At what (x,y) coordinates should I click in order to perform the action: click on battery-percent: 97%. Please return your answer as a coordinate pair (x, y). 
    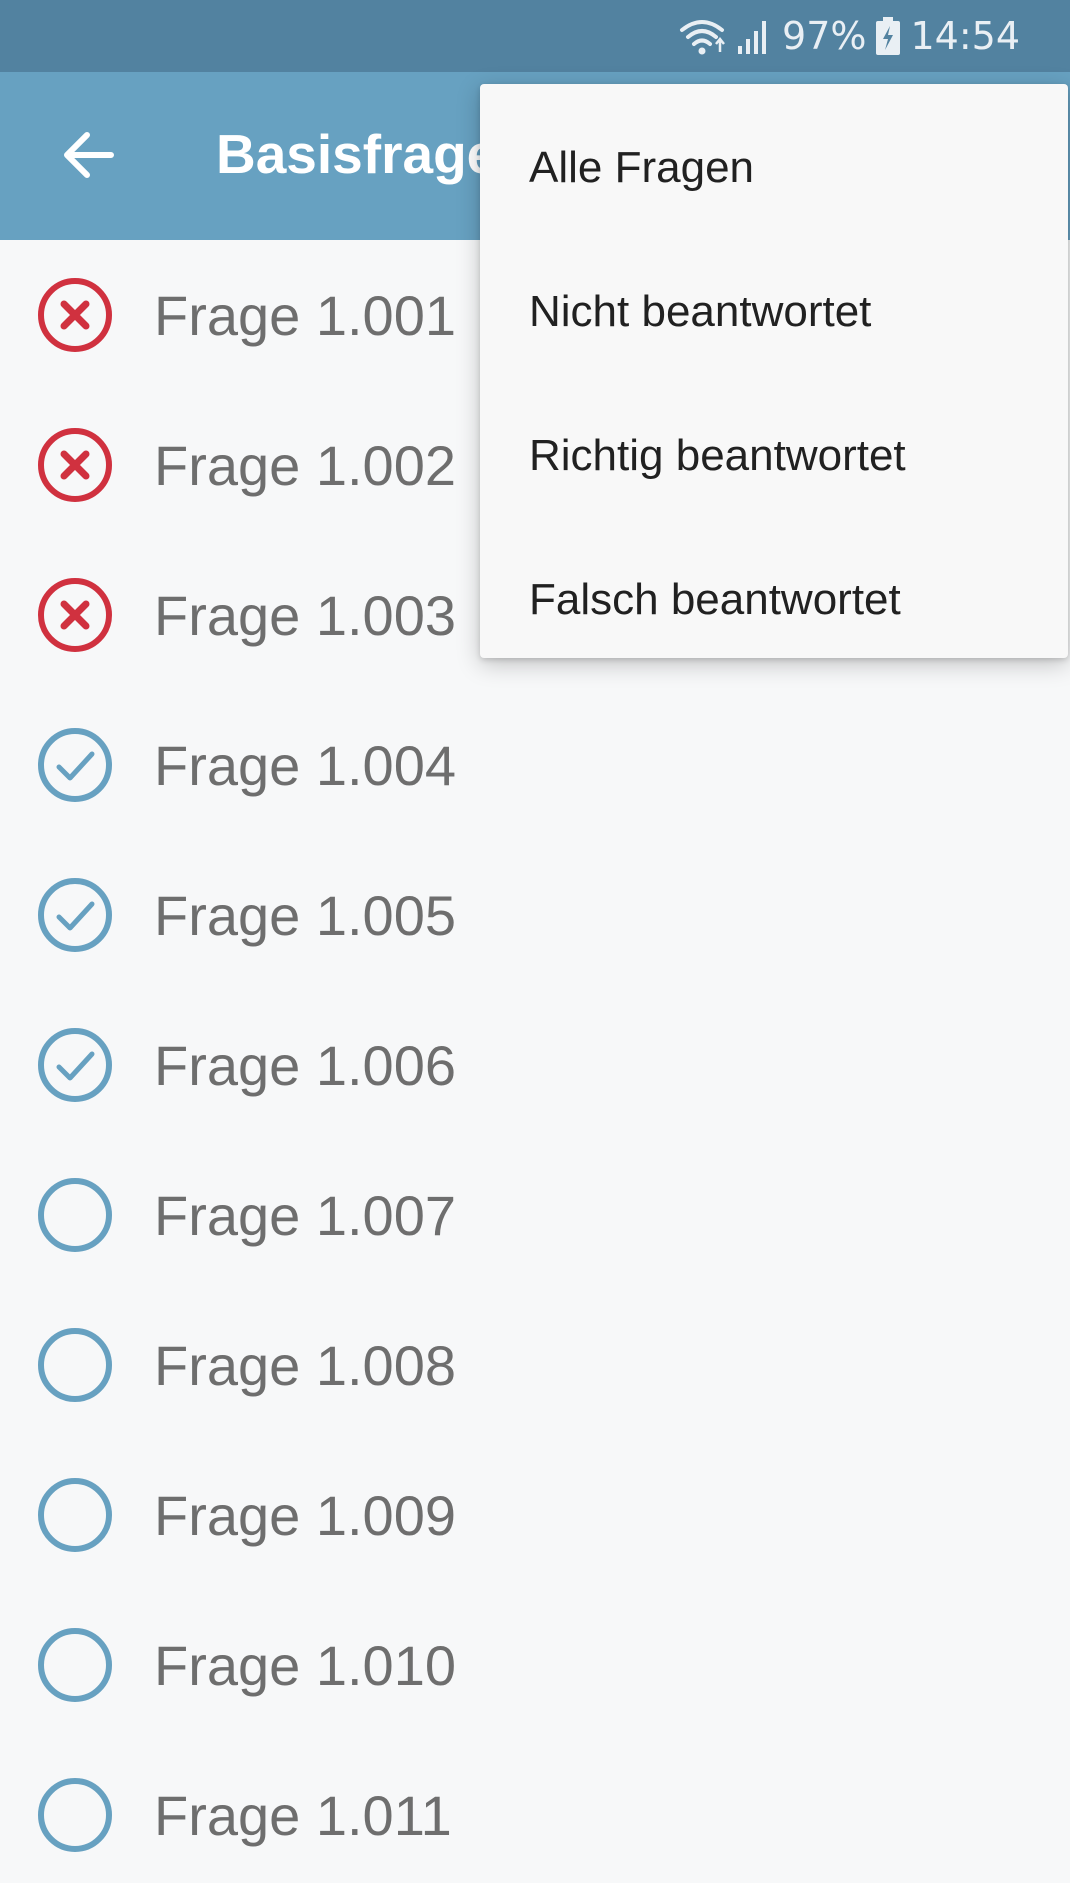
    Looking at the image, I should click on (824, 36).